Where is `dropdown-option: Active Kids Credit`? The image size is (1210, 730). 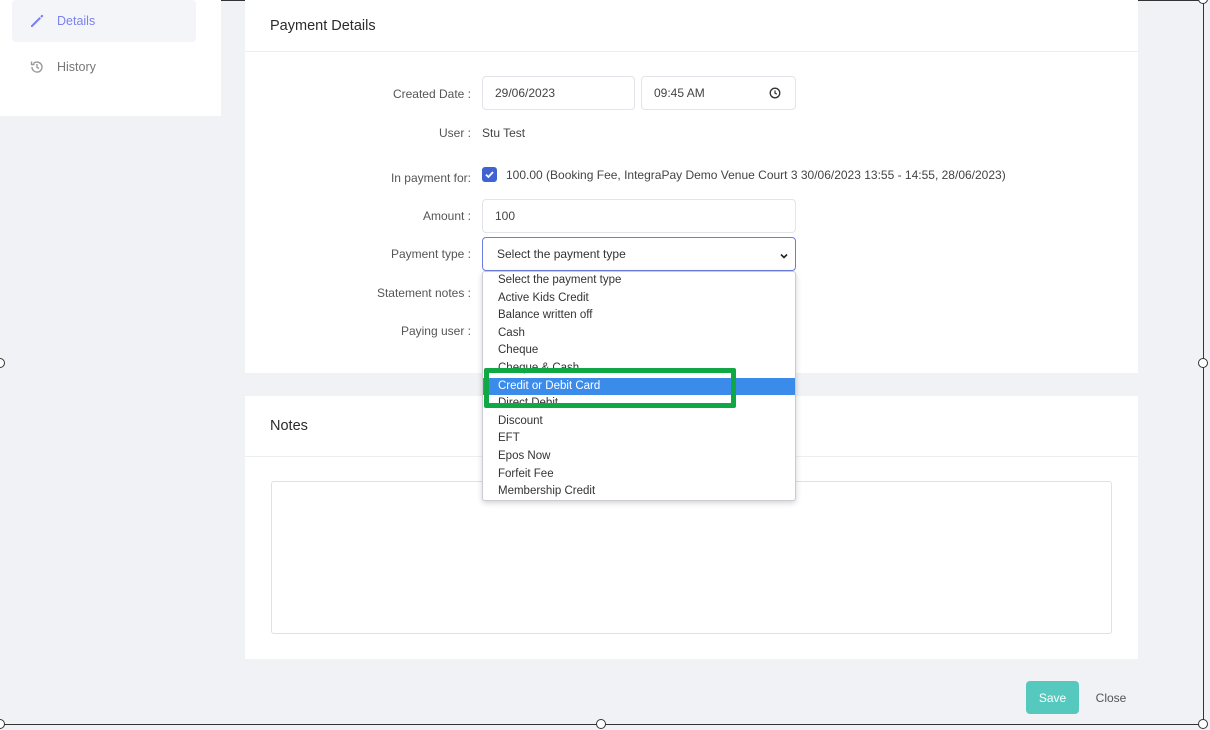
dropdown-option: Active Kids Credit is located at coordinates (639, 298).